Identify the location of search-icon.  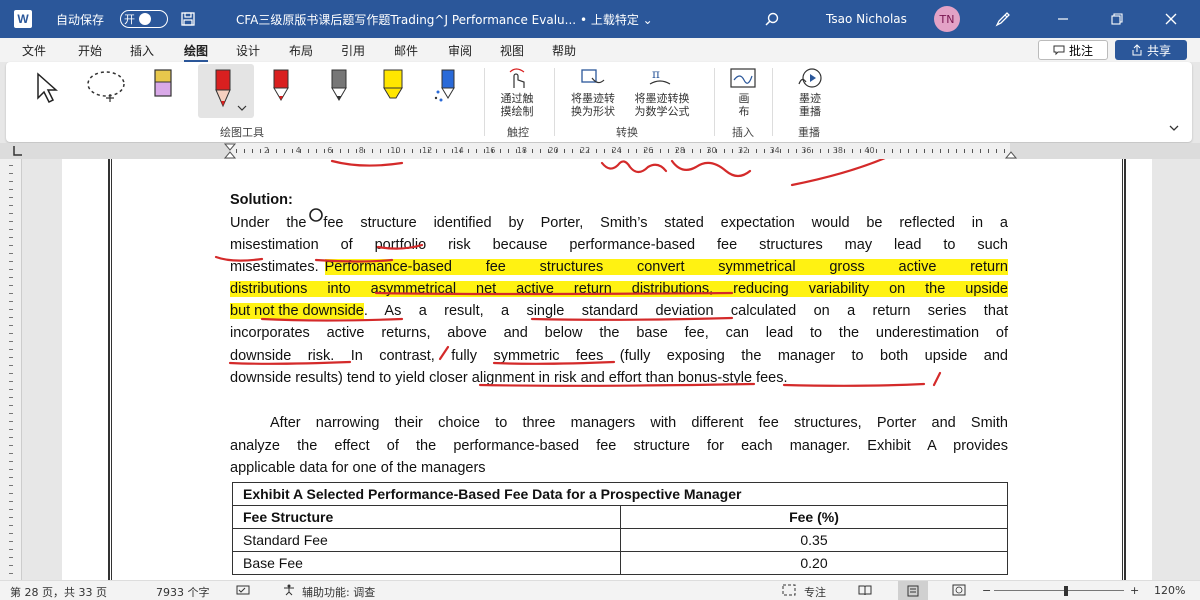
(772, 19).